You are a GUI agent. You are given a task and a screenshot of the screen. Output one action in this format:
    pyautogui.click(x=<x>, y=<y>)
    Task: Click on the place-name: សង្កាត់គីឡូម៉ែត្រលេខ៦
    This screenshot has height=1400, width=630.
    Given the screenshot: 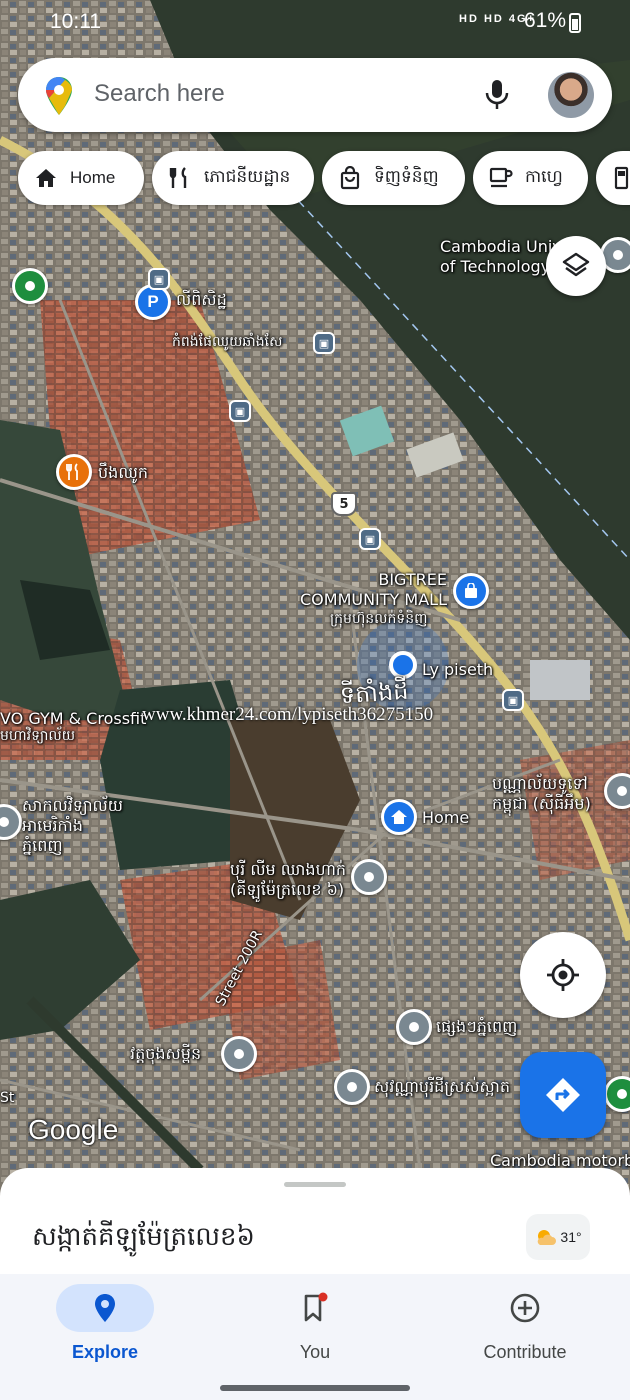 What is the action you would take?
    pyautogui.click(x=143, y=1237)
    